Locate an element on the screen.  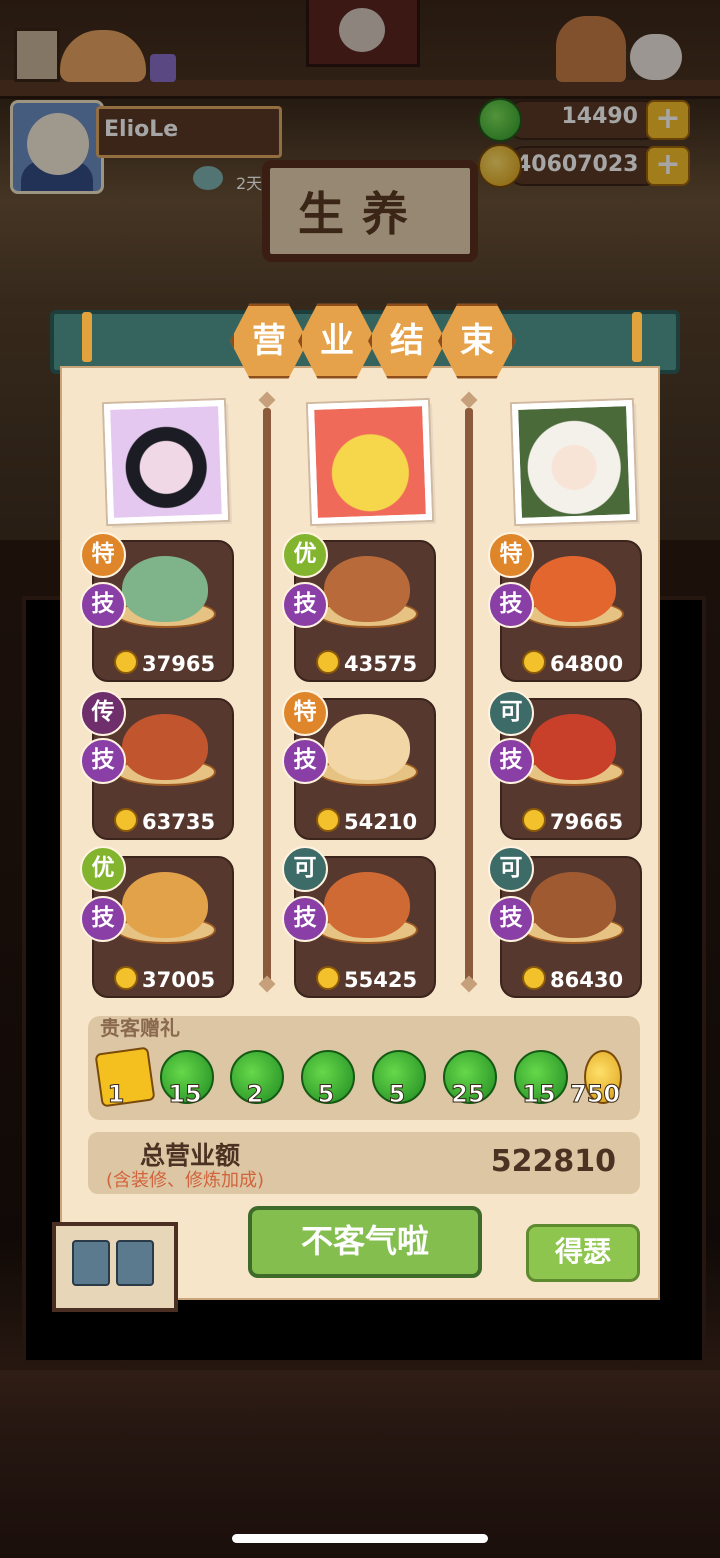
gift-count: 1 is located at coordinates (116, 1094).